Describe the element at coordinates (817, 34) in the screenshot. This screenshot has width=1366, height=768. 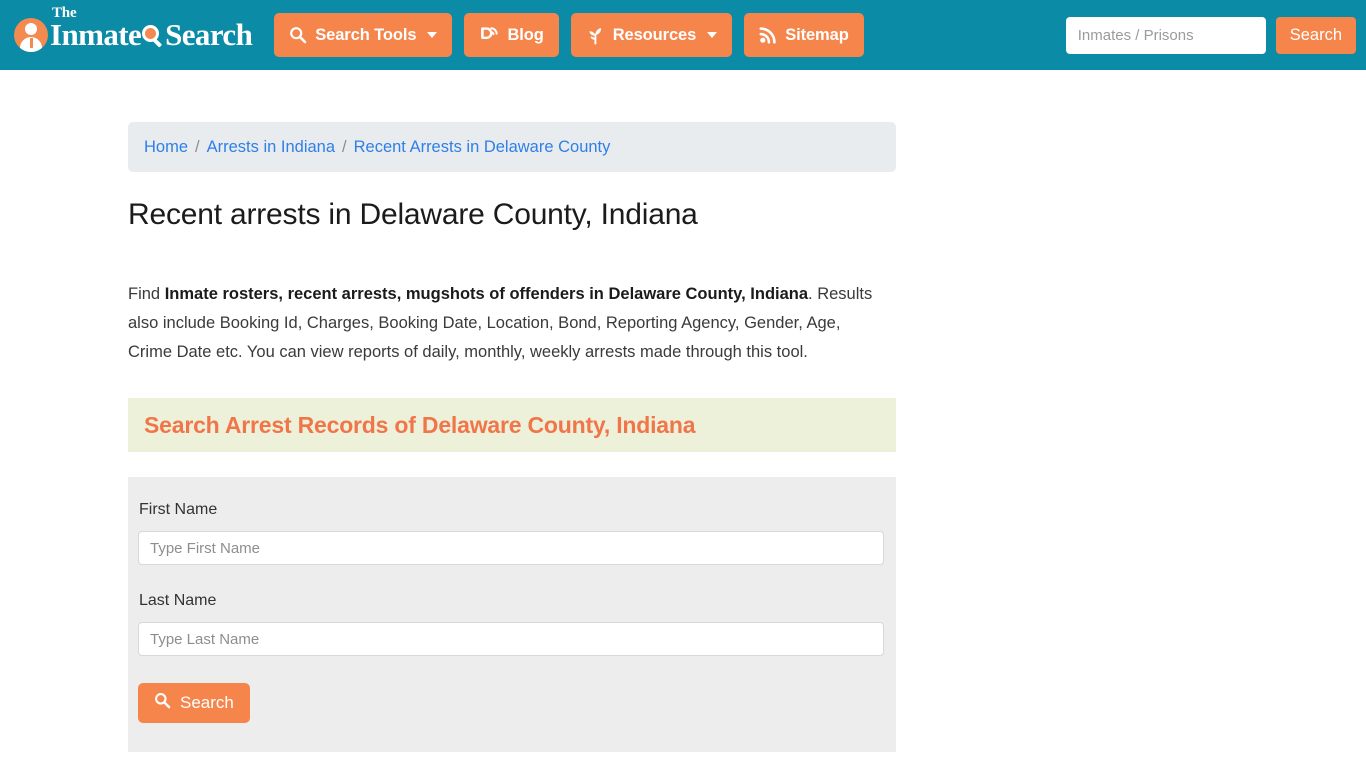
I see `nav-item-label: Sitemap` at that location.